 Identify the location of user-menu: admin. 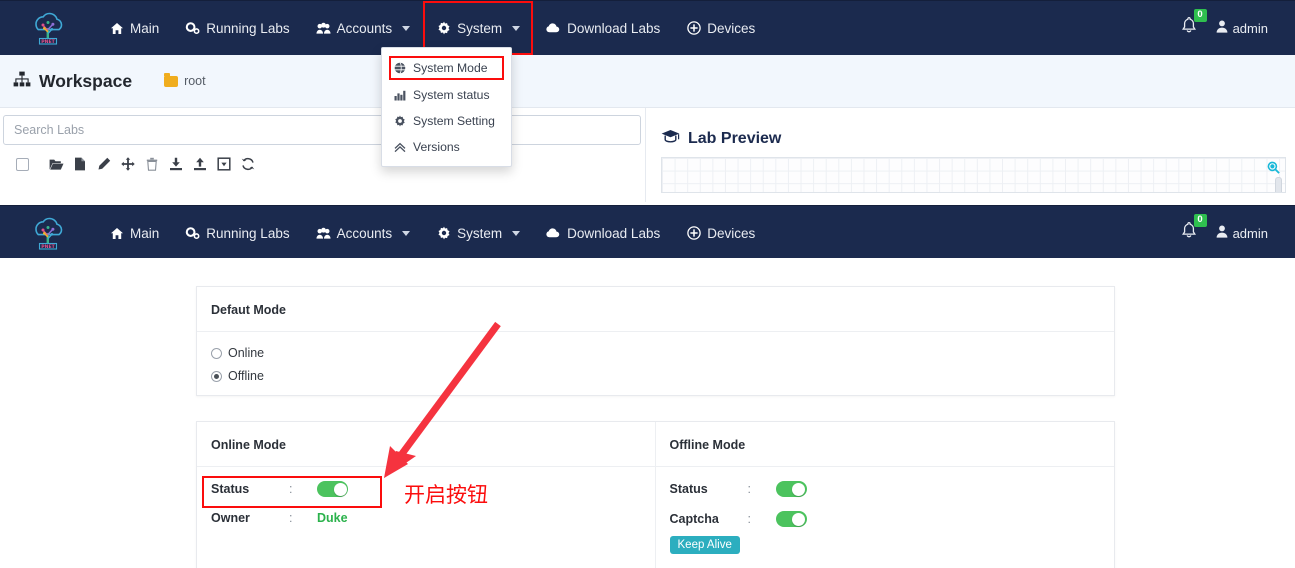
(1244, 28).